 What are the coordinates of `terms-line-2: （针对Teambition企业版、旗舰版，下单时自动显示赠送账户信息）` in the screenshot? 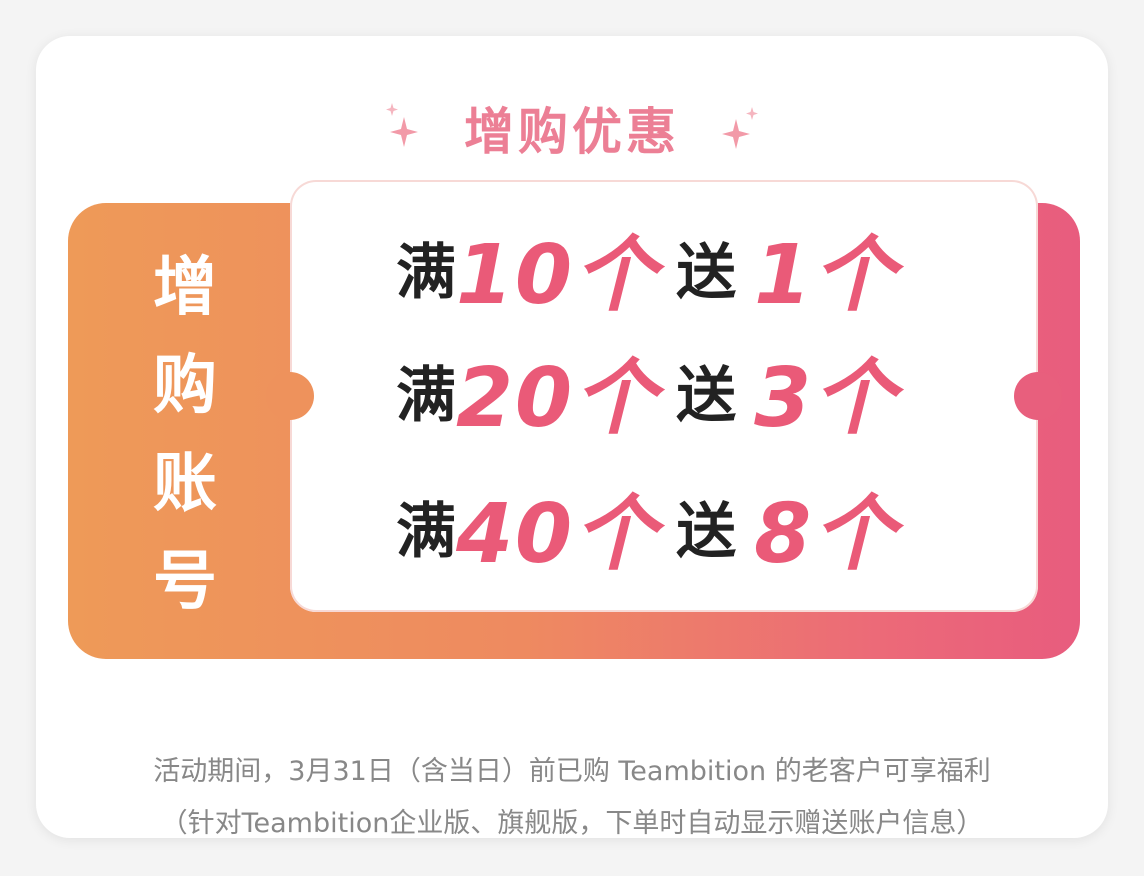 It's located at (572, 823).